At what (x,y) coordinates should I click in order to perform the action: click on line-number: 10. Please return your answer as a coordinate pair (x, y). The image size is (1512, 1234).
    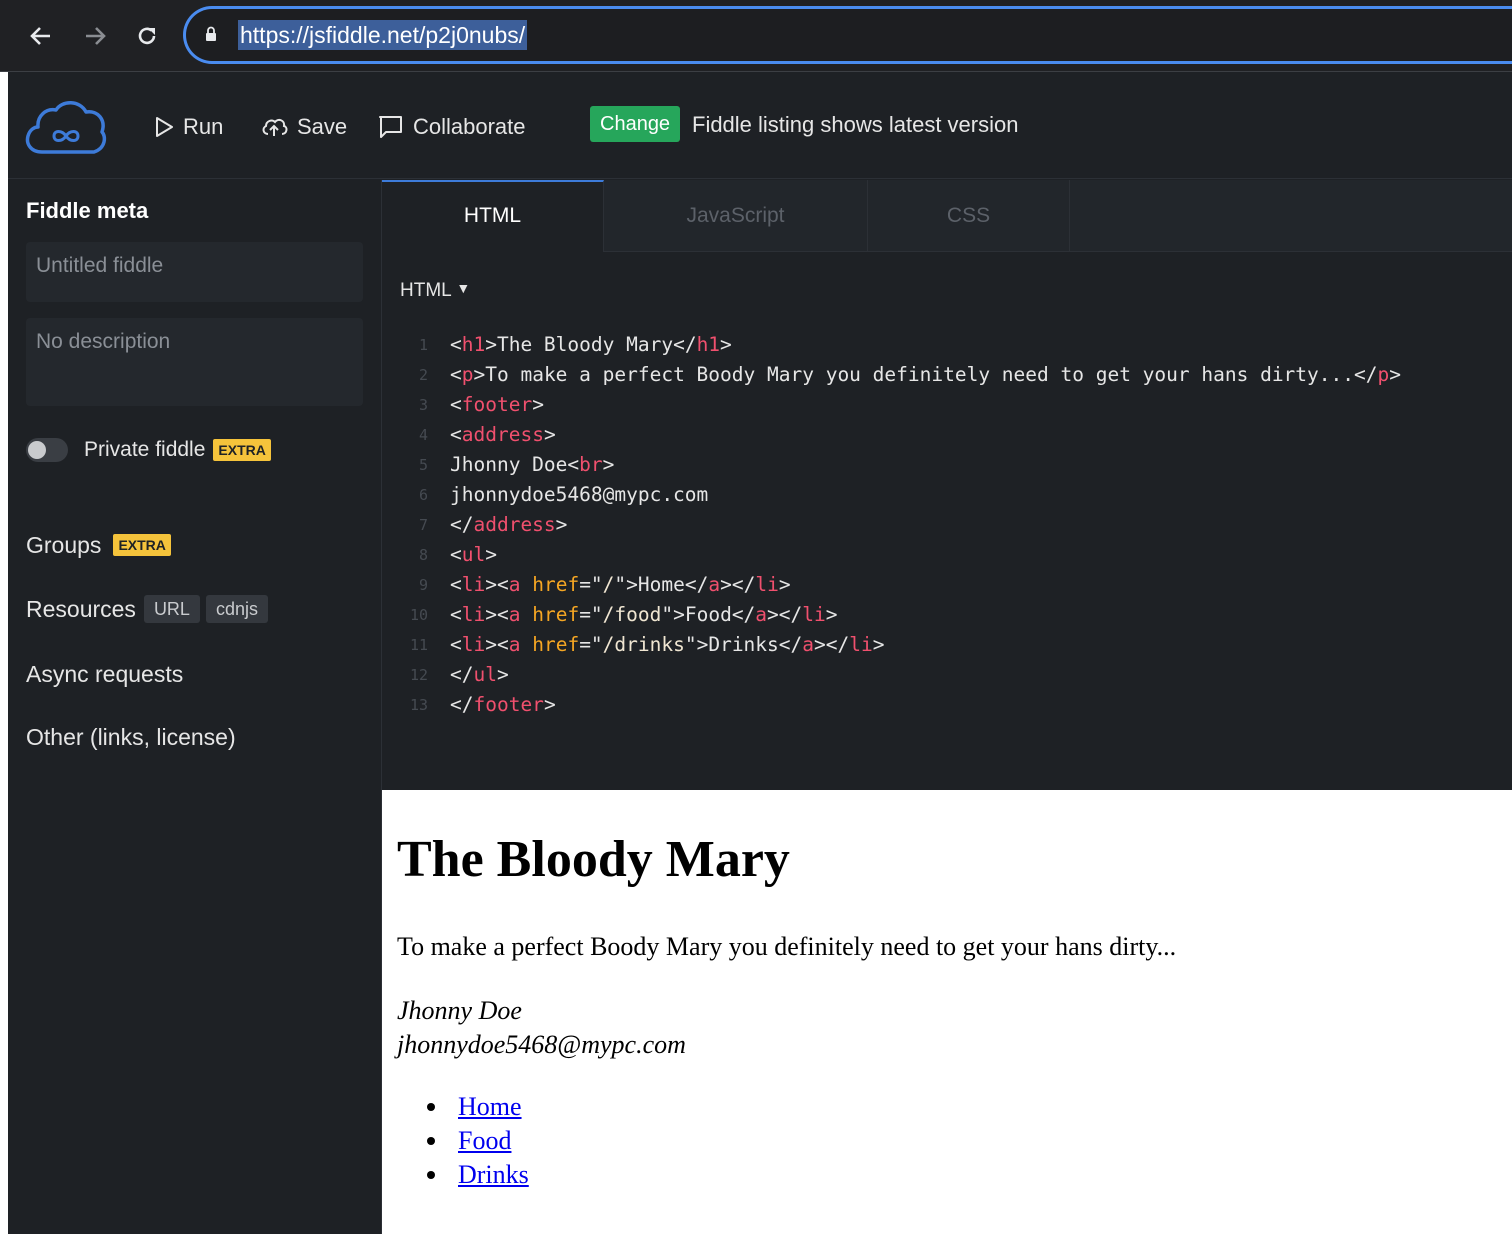
    Looking at the image, I should click on (418, 615).